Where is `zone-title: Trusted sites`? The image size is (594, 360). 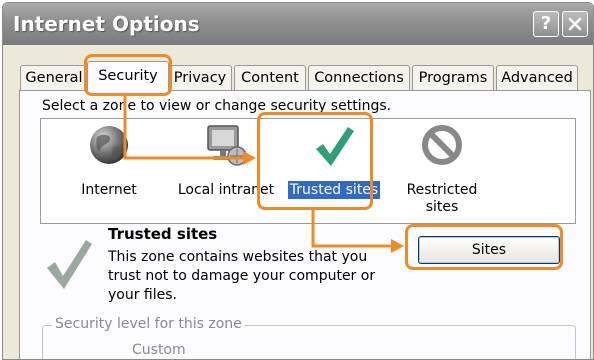 zone-title: Trusted sites is located at coordinates (163, 234).